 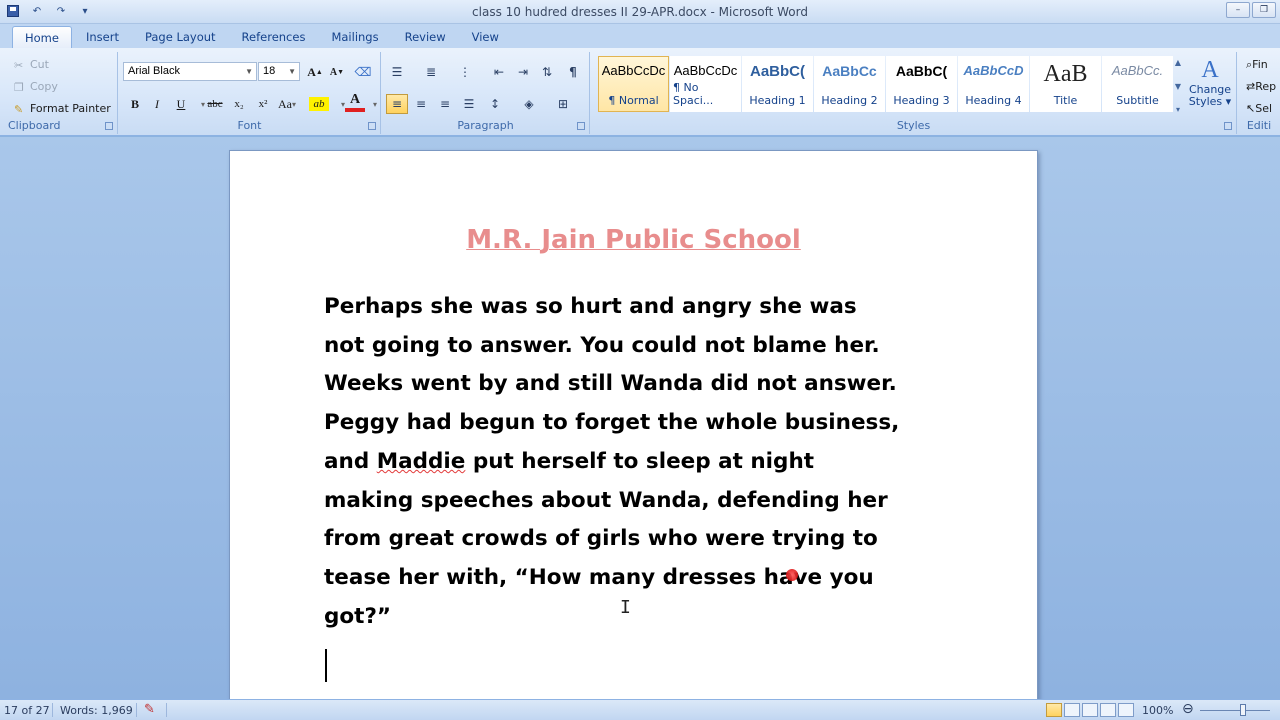 I want to click on styles-launcher-icon, so click(x=1228, y=126).